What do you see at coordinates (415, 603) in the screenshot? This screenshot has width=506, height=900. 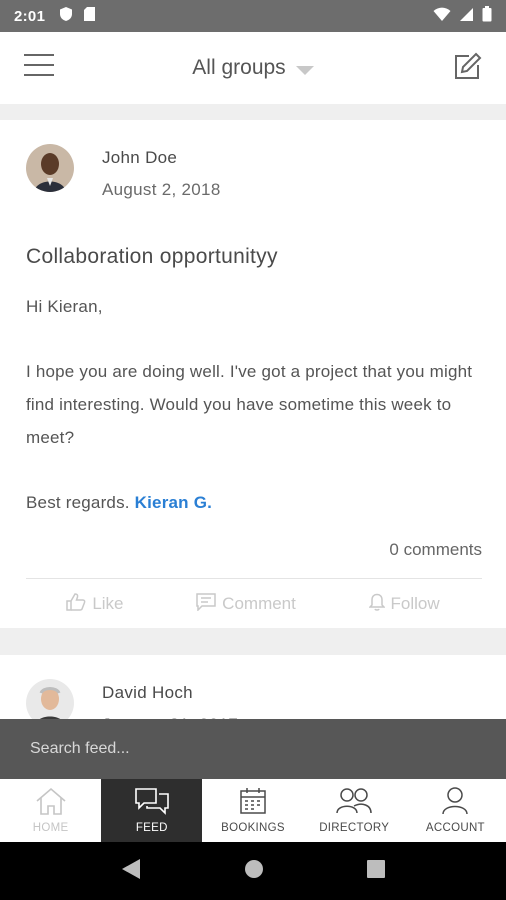 I see `follow-label: Follow` at bounding box center [415, 603].